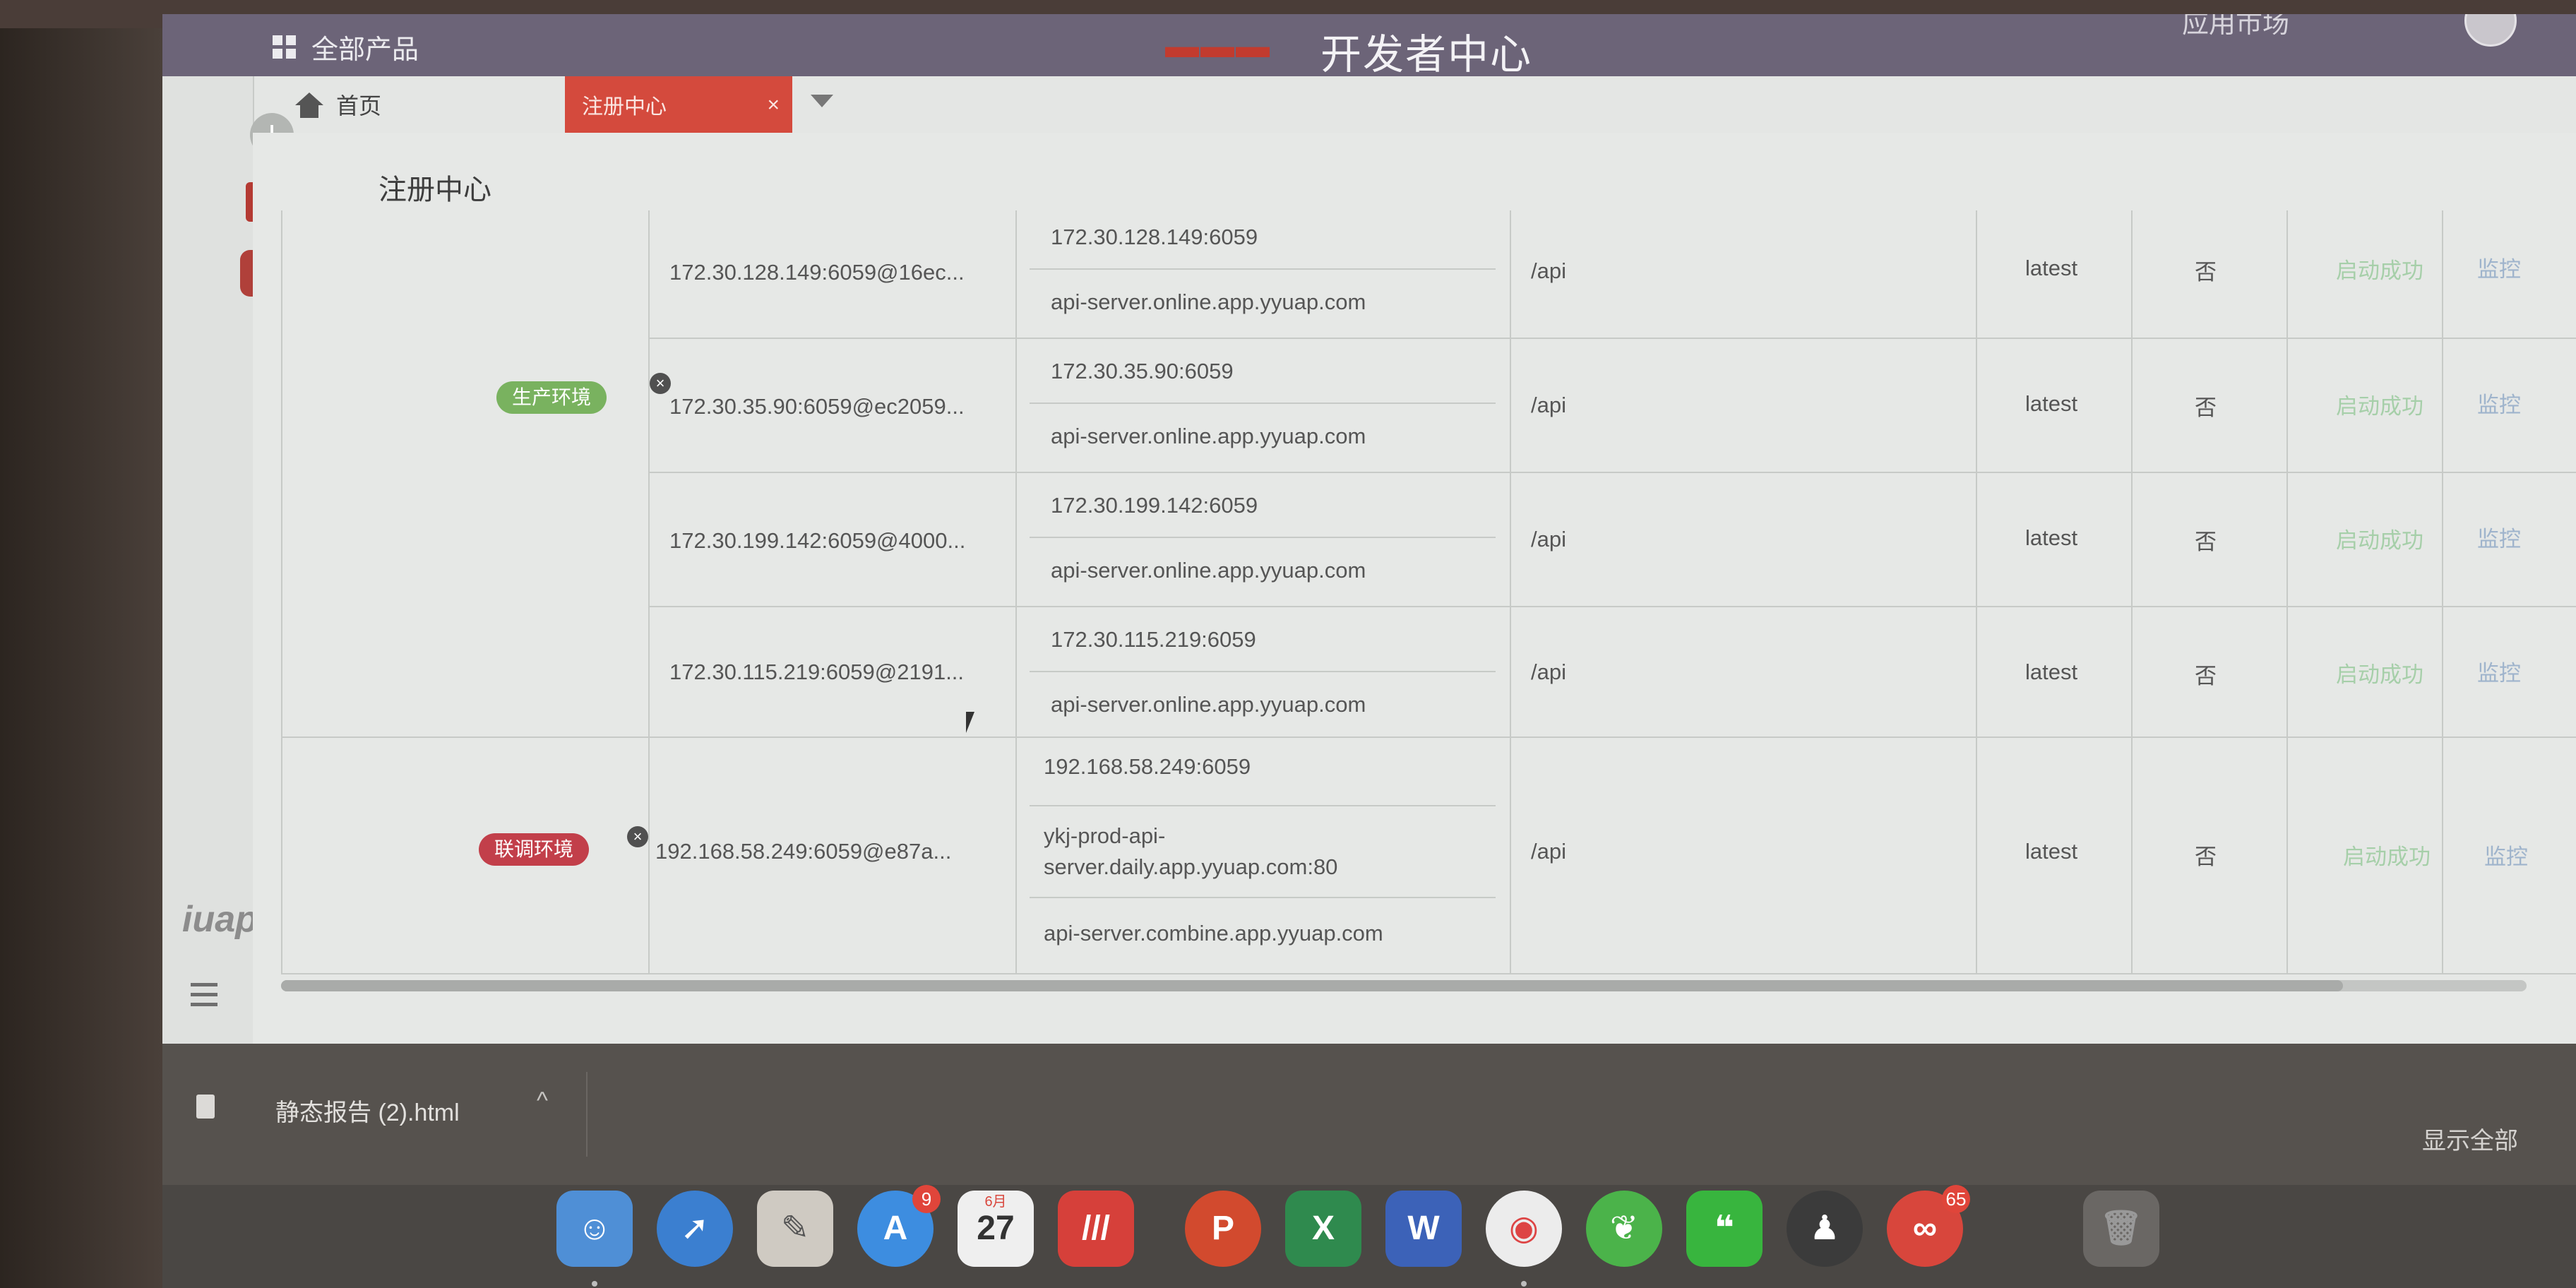  I want to click on instance-address: 192.168.58.249:6059, so click(1147, 766).